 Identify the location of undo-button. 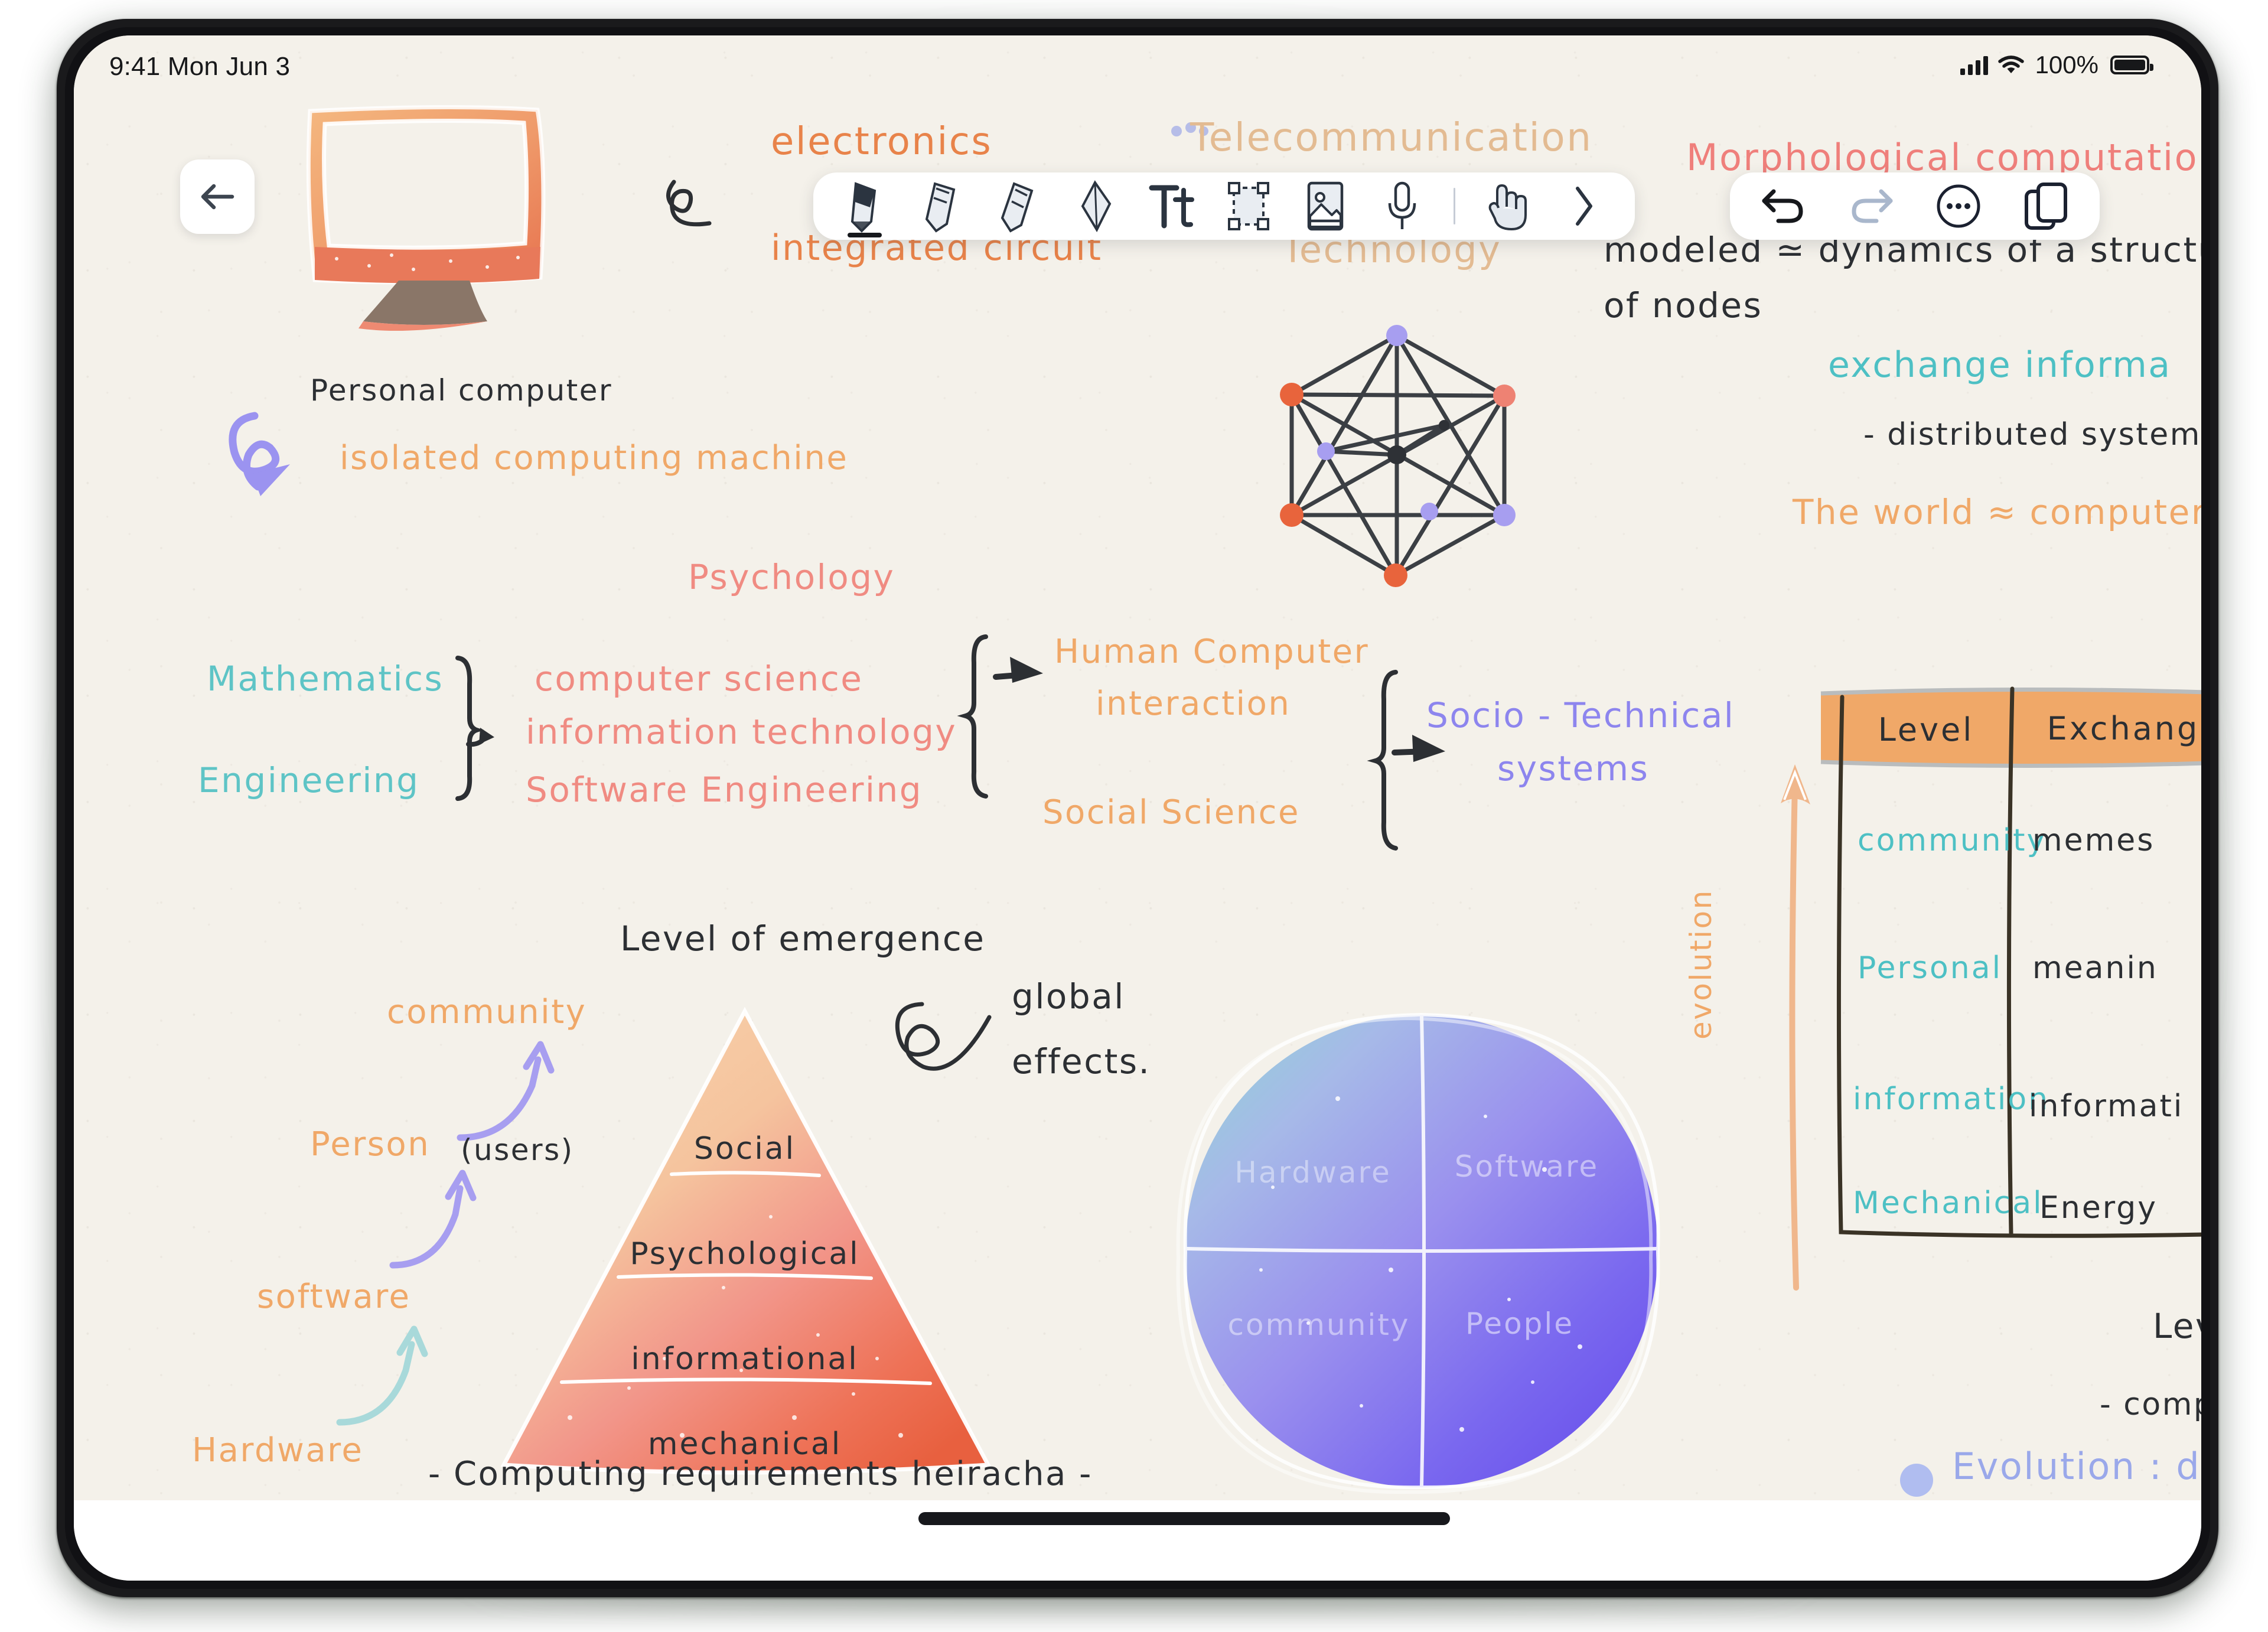
(1783, 207).